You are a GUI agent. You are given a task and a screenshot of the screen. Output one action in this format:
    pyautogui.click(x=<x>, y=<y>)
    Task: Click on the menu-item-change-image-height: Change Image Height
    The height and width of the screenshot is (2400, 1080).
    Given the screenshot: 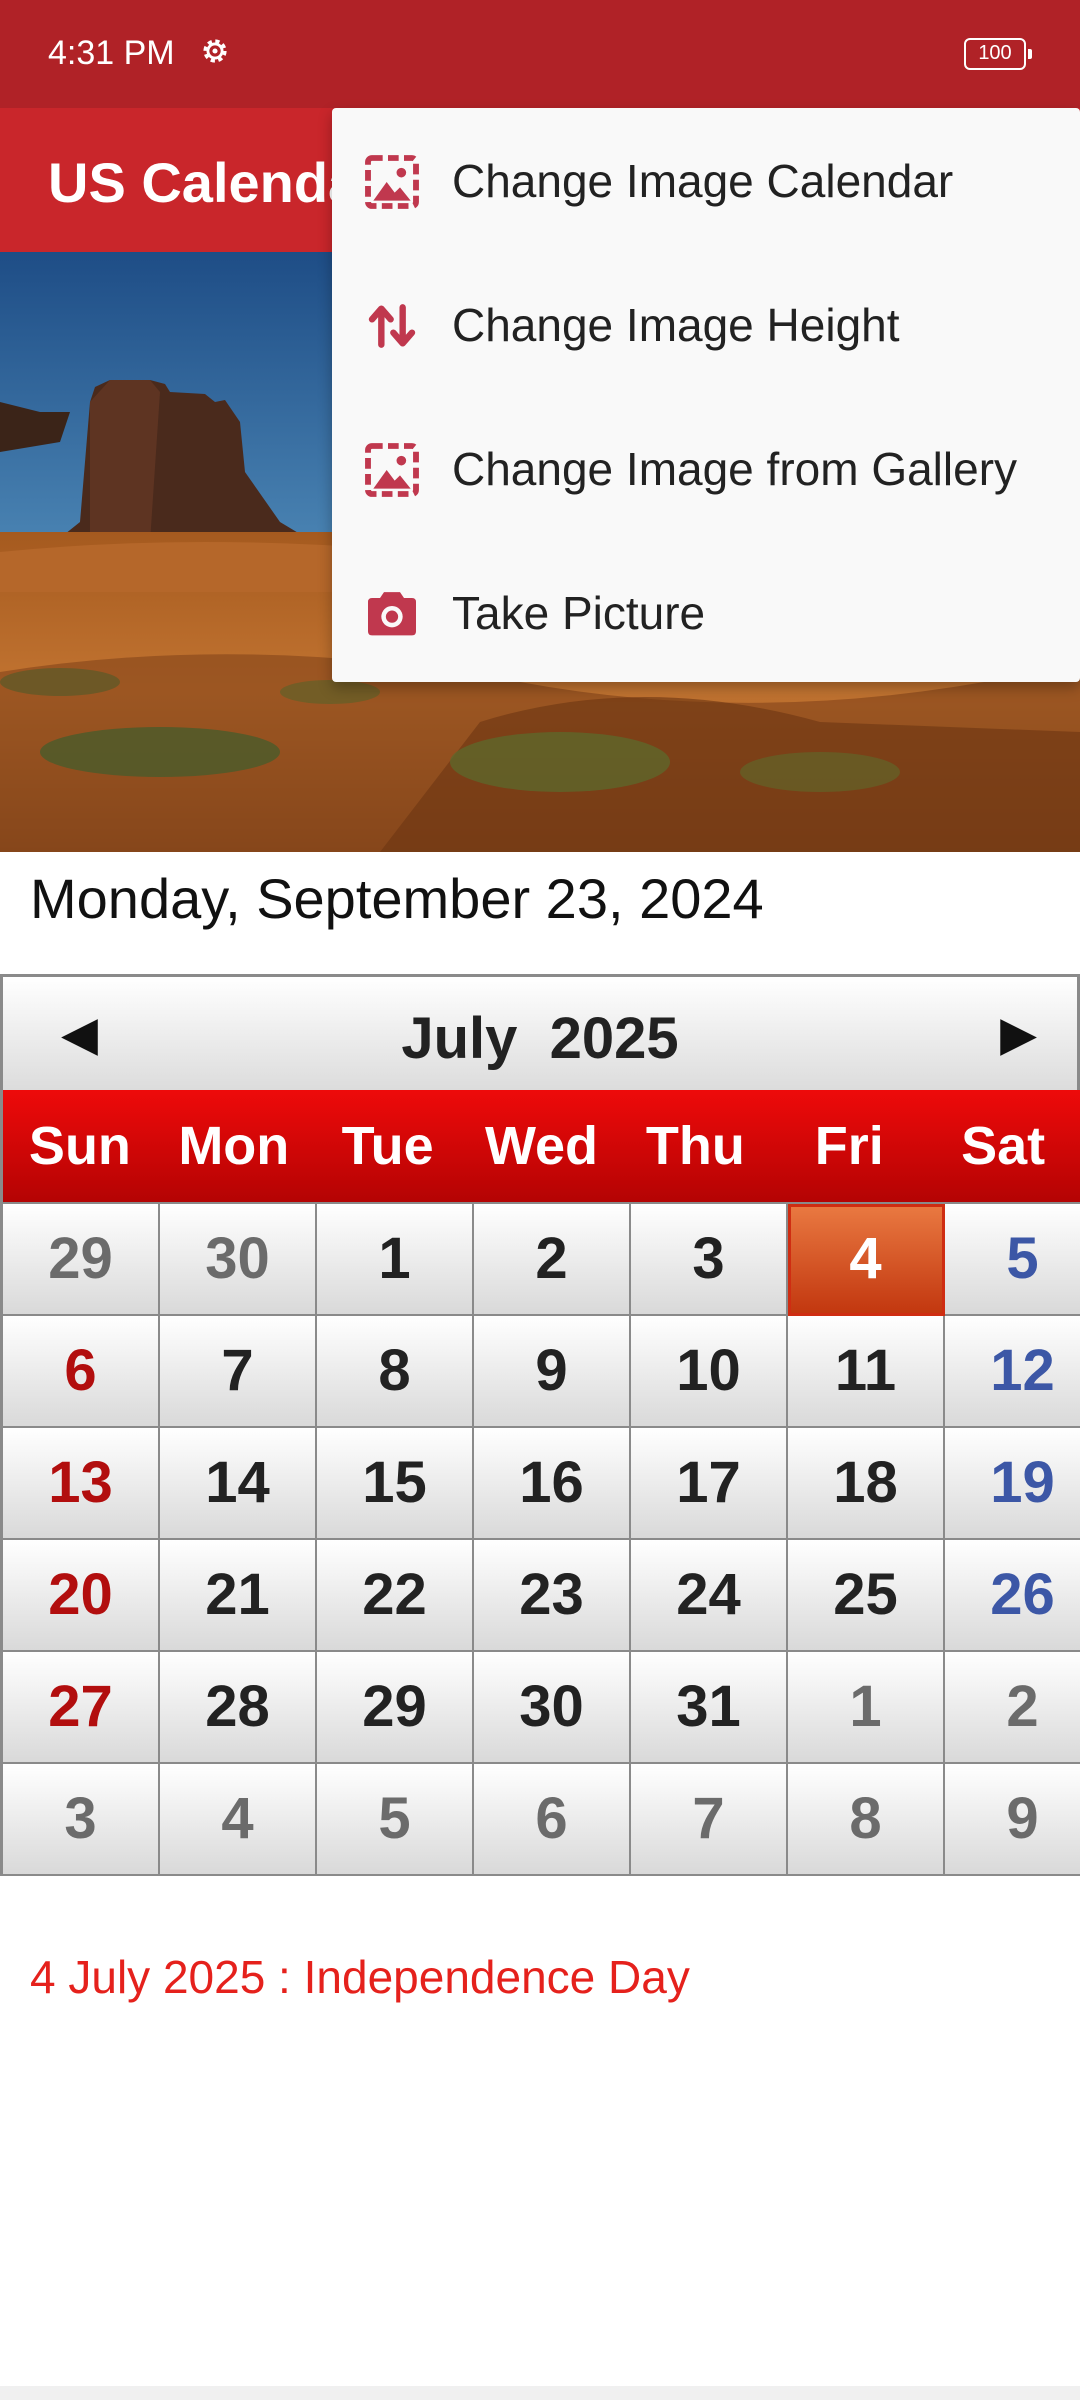 What is the action you would take?
    pyautogui.click(x=706, y=324)
    